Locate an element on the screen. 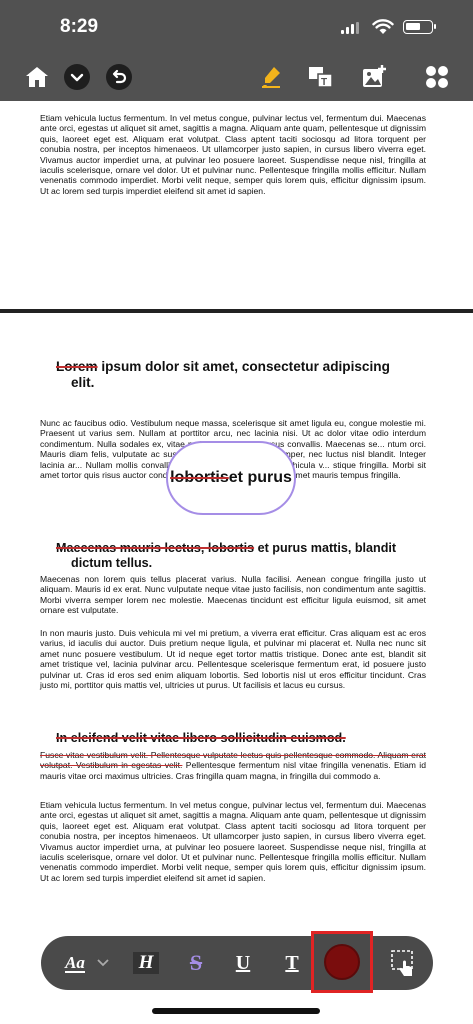  add-image-button is located at coordinates (374, 77).